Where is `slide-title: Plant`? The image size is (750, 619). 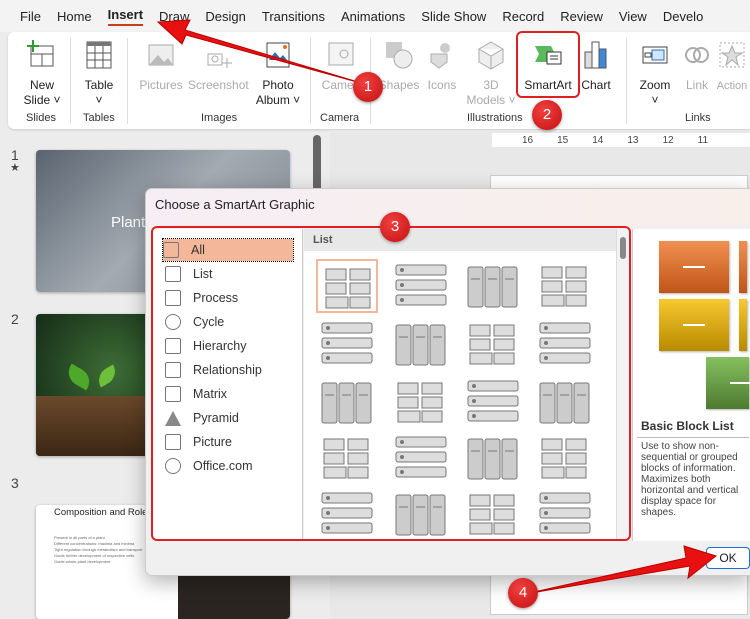
slide-title: Plant is located at coordinates (128, 222).